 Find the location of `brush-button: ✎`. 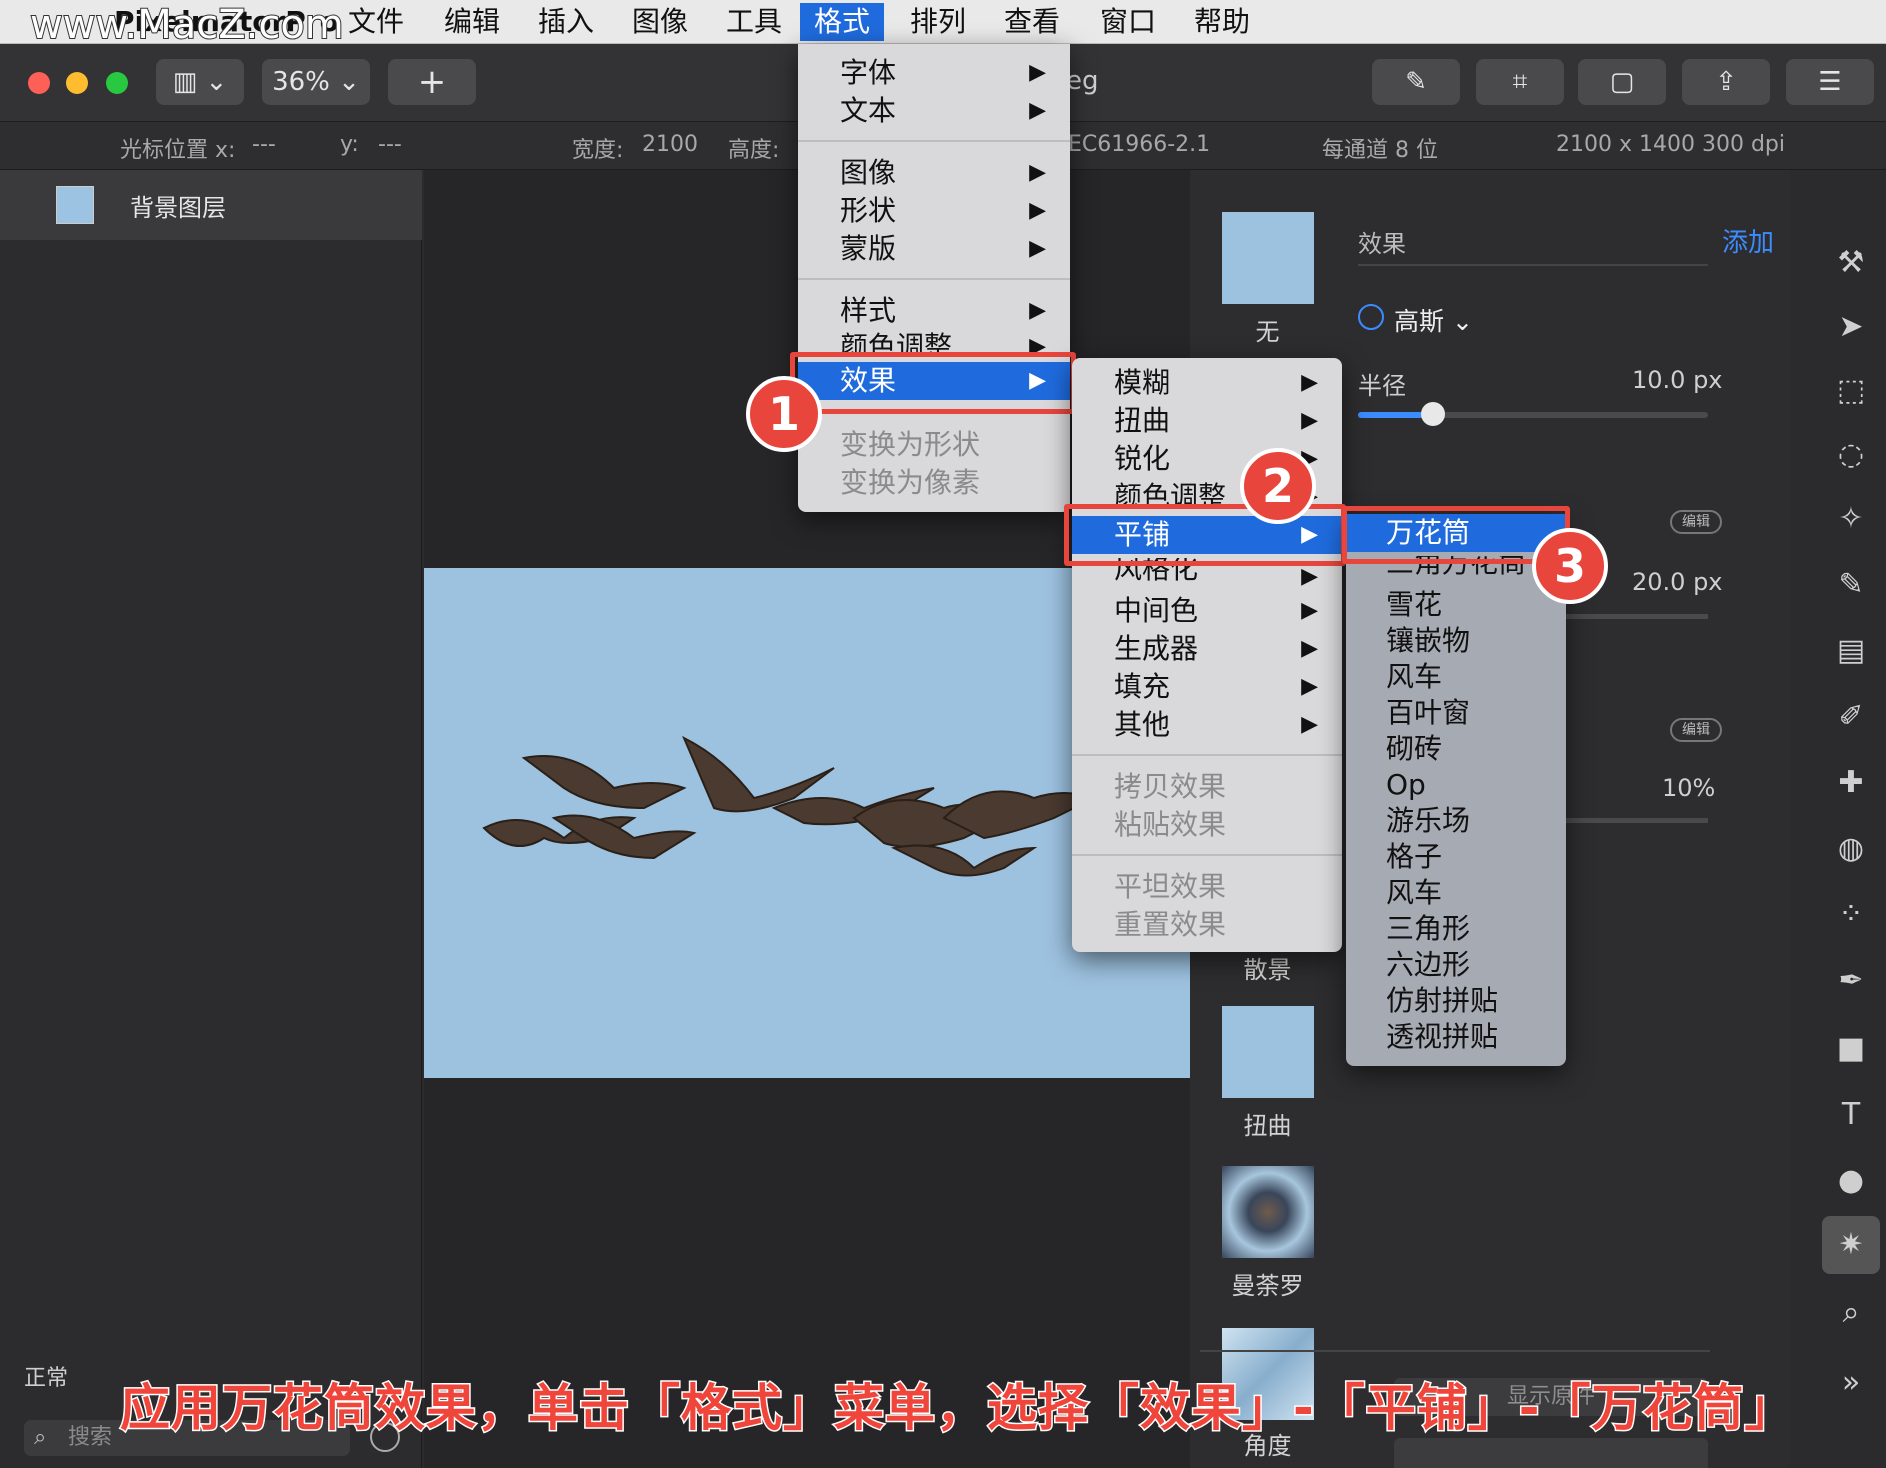

brush-button: ✎ is located at coordinates (1416, 82).